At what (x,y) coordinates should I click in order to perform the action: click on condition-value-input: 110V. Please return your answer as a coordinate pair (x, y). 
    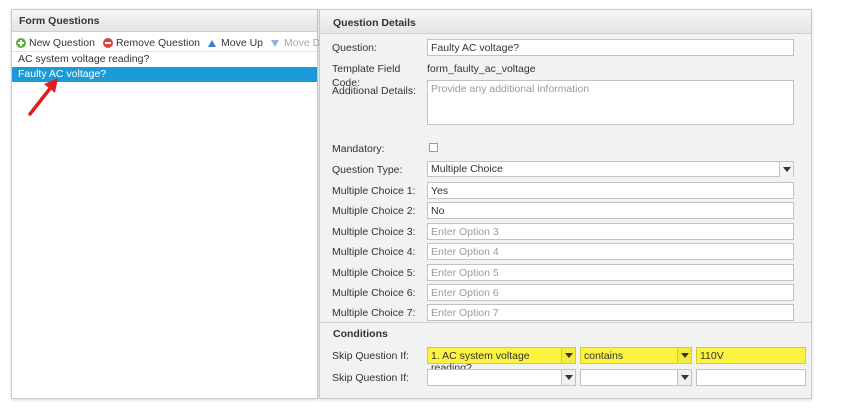
    Looking at the image, I should click on (751, 355).